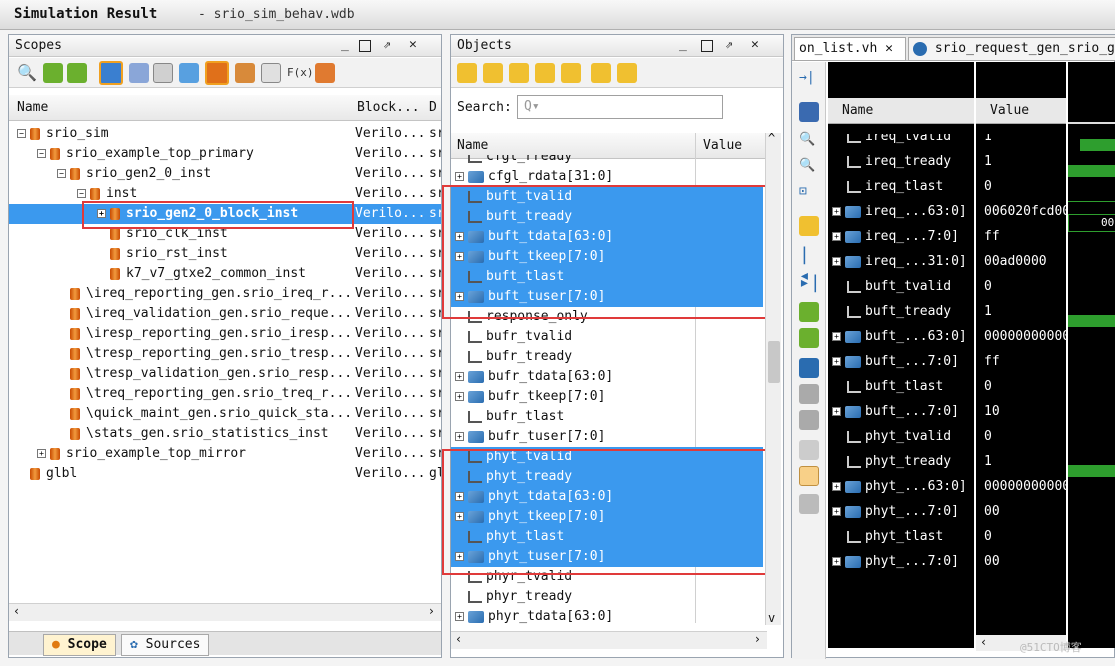 This screenshot has height=666, width=1115. Describe the element at coordinates (809, 394) in the screenshot. I see `prev-marker-icon` at that location.